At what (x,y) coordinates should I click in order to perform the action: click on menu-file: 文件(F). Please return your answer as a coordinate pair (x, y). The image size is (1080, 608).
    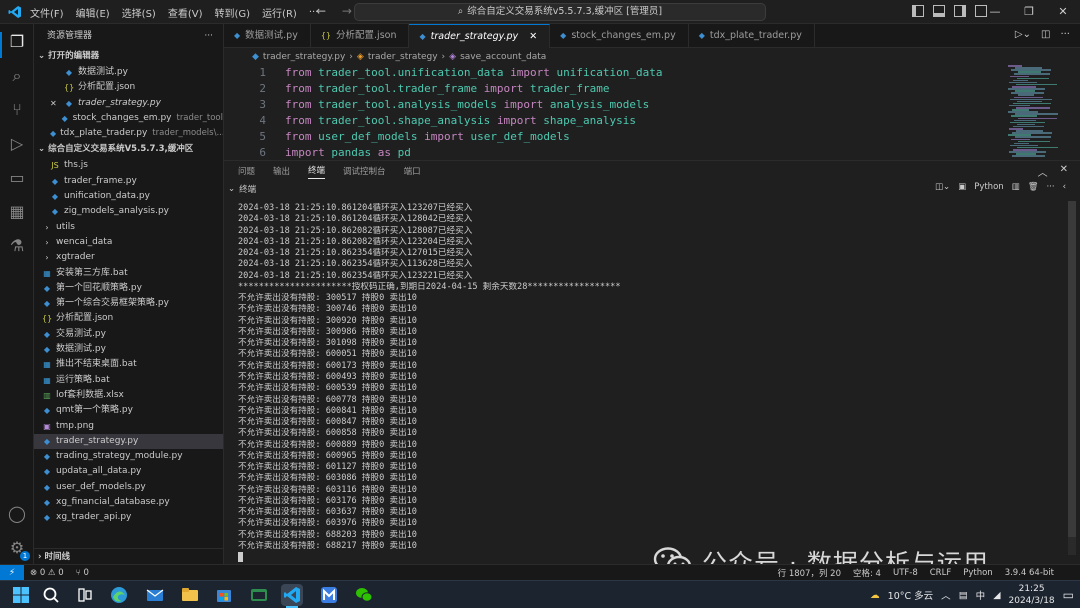
    Looking at the image, I should click on (47, 12).